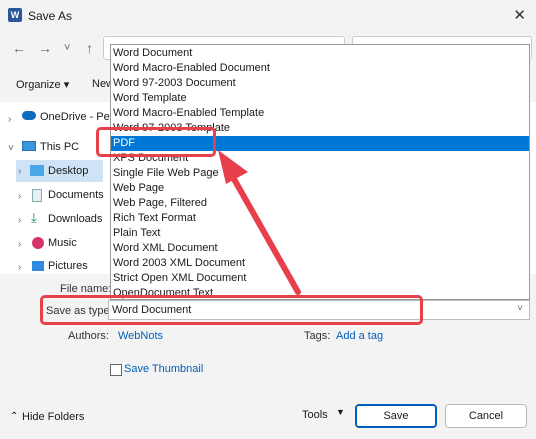 Image resolution: width=536 pixels, height=439 pixels. Describe the element at coordinates (233, 167) in the screenshot. I see `annotation-arrow-head` at that location.